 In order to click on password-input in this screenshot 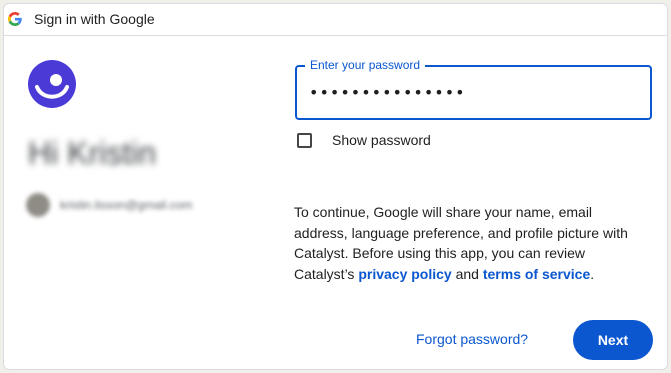, I will do `click(469, 92)`.